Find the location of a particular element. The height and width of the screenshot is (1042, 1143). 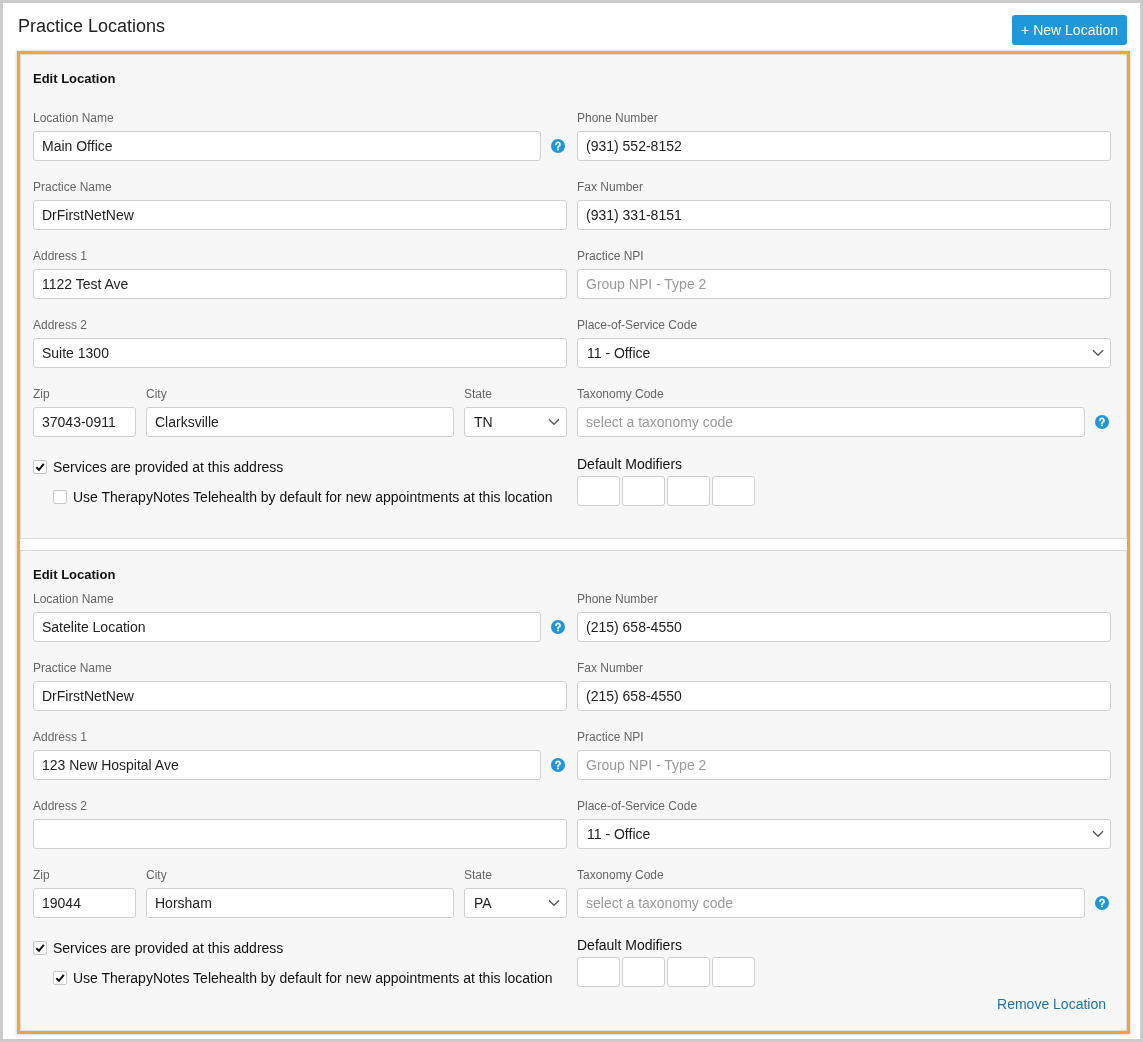

page-title: Practice Locations is located at coordinates (92, 26).